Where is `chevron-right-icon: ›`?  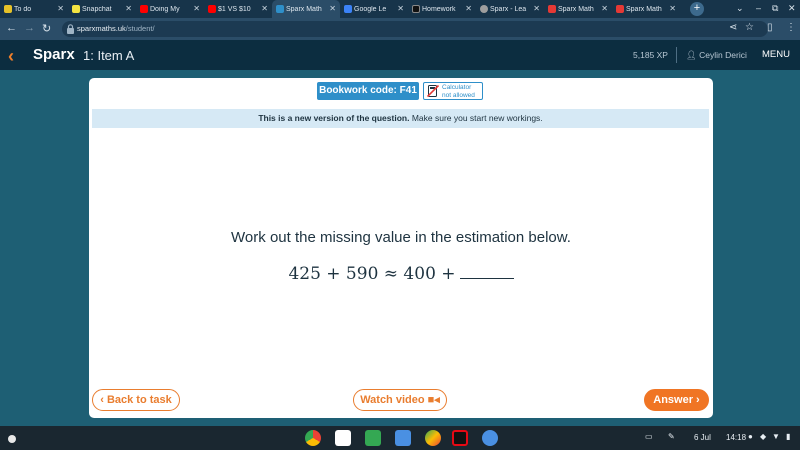
chevron-right-icon: › is located at coordinates (696, 400).